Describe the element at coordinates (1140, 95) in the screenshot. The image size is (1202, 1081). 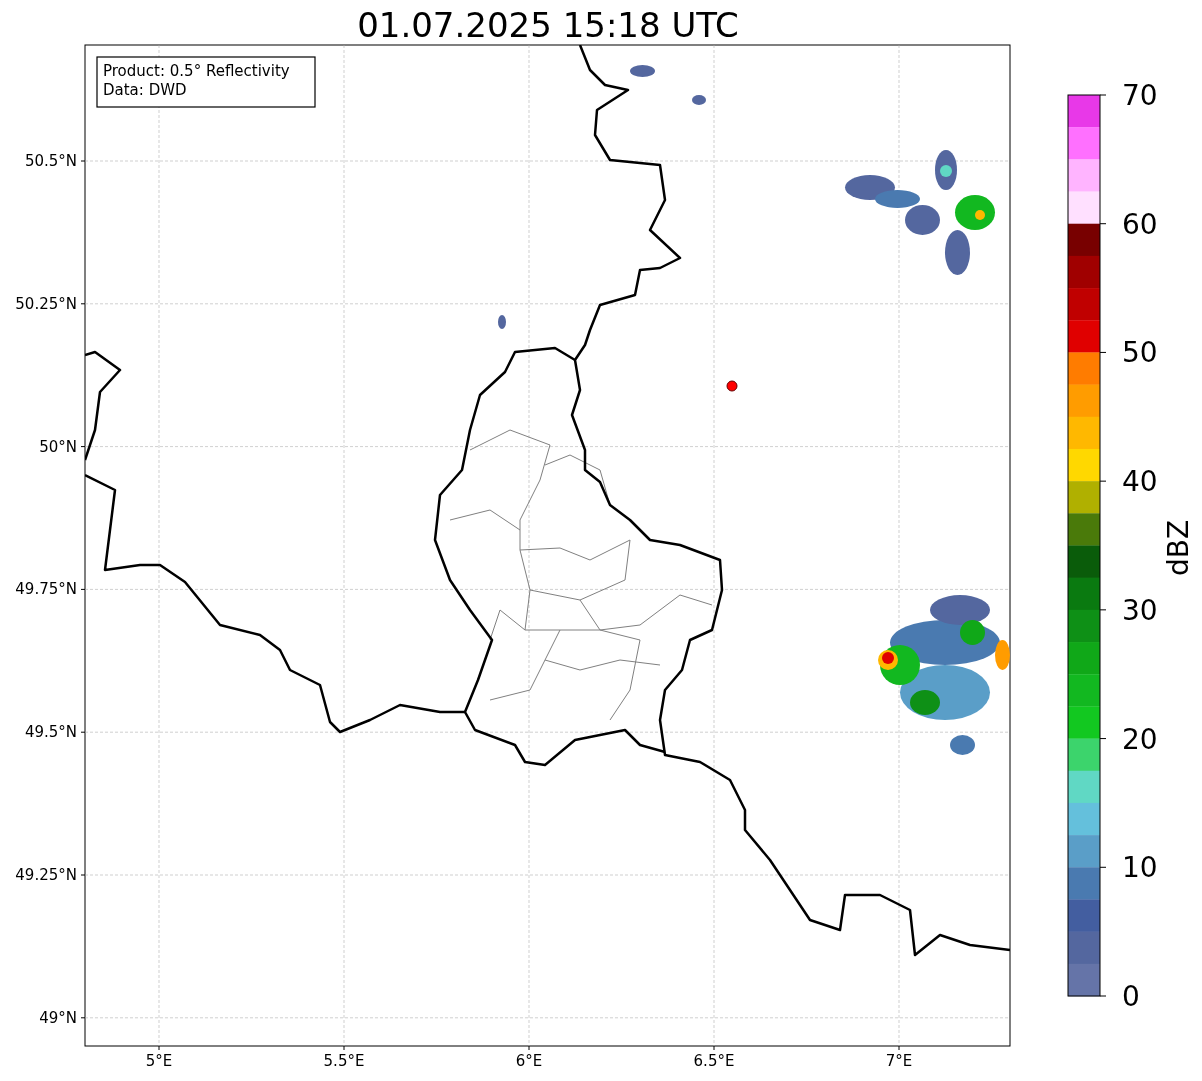
I see `colorbar-tick-label: 70` at that location.